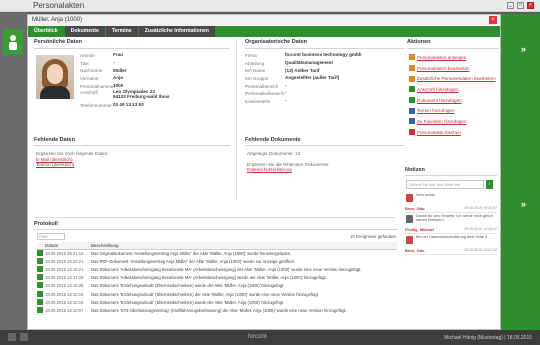 The width and height of the screenshot is (540, 345). I want to click on column-header: Datum, so click(68, 246).